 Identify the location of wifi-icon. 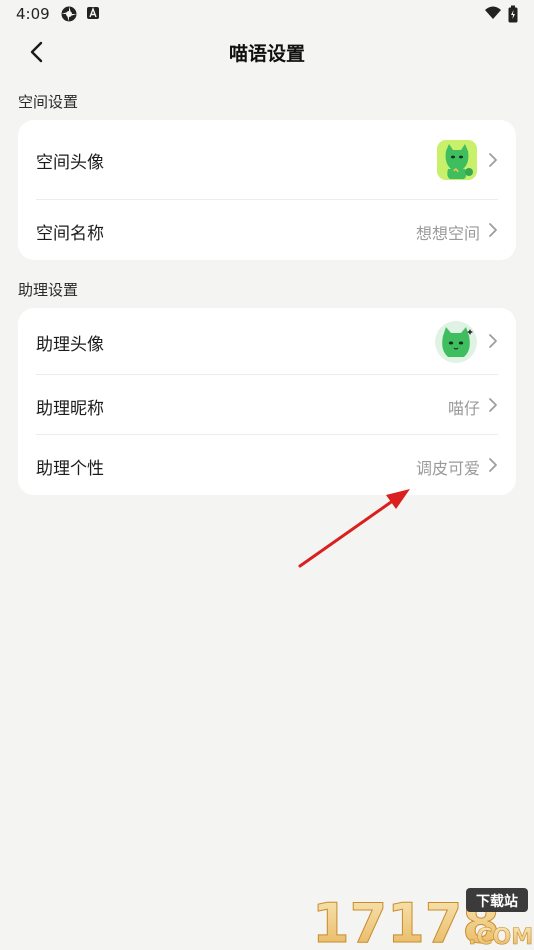
(493, 12).